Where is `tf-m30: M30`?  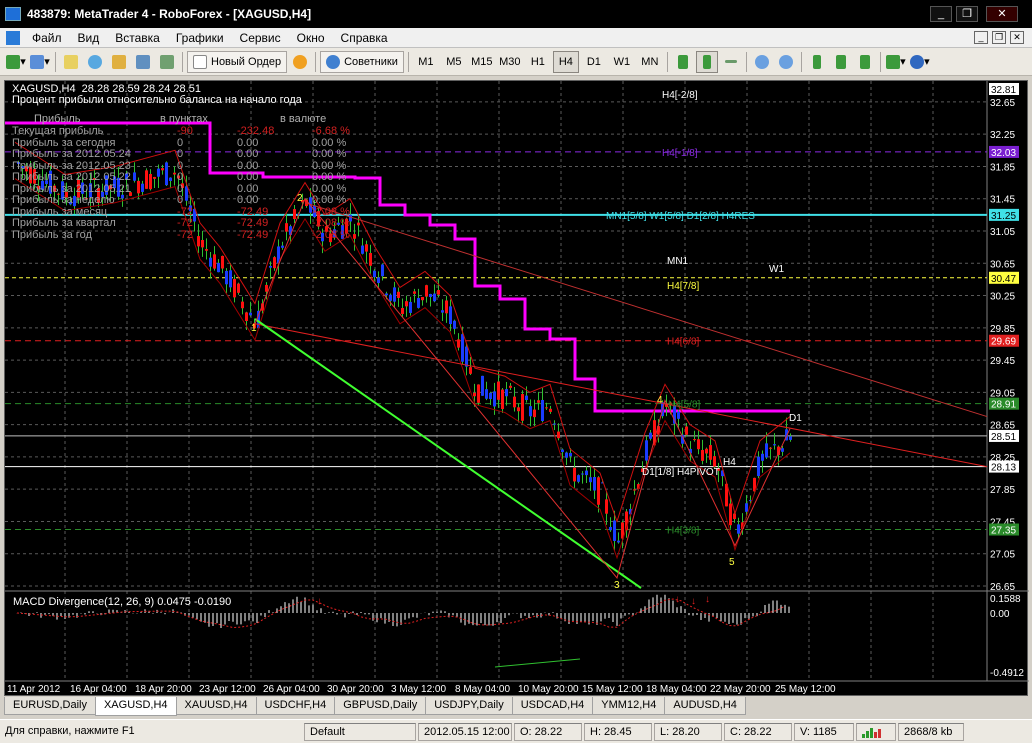 tf-m30: M30 is located at coordinates (510, 62).